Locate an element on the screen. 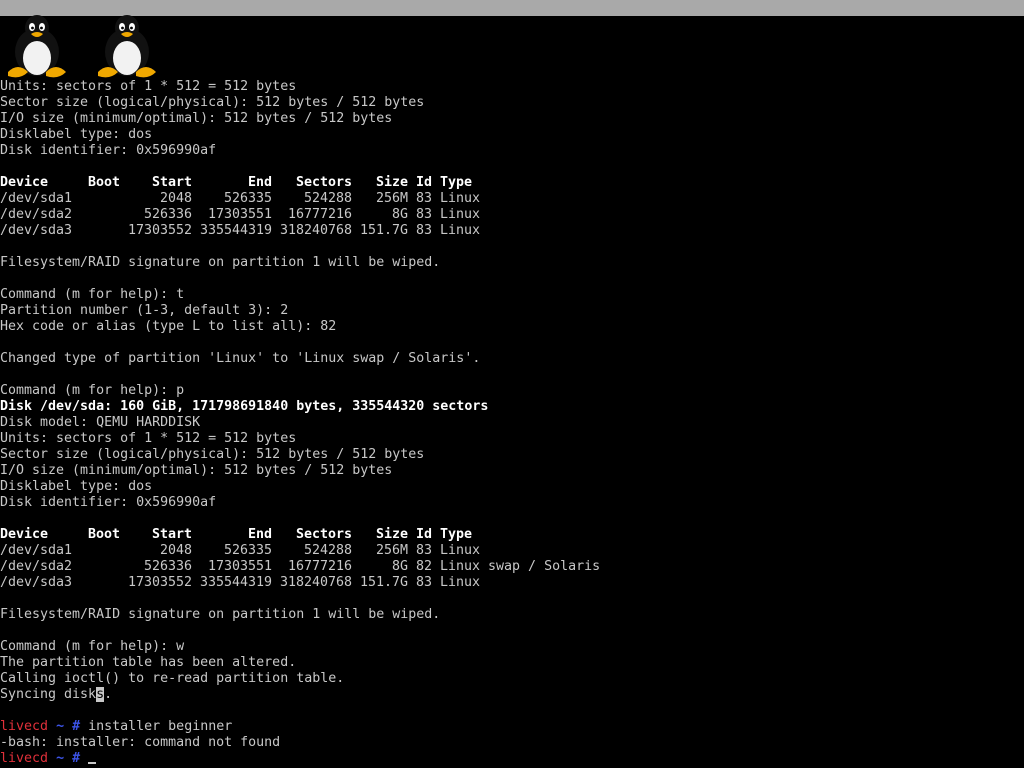 The image size is (1024, 768). syncing-text: Syncing disk is located at coordinates (48, 694).